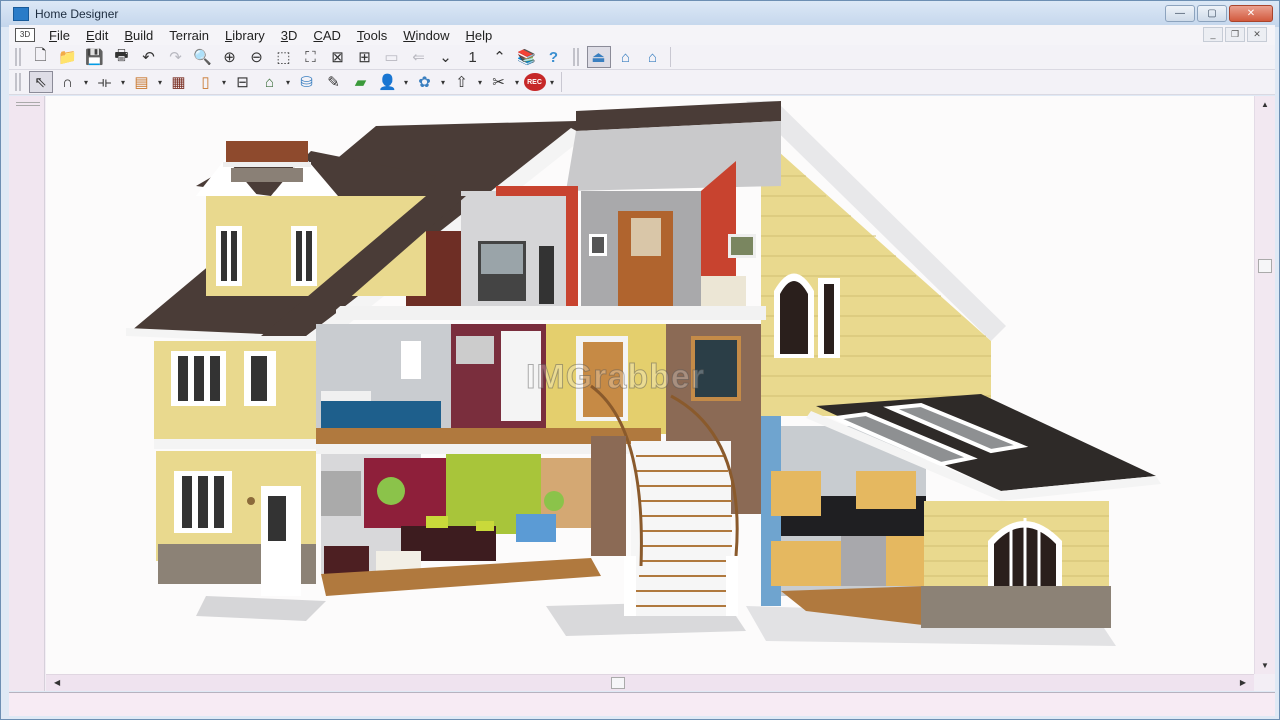 This screenshot has height=720, width=1280. Describe the element at coordinates (245, 35) in the screenshot. I see `menu-library: Library` at that location.